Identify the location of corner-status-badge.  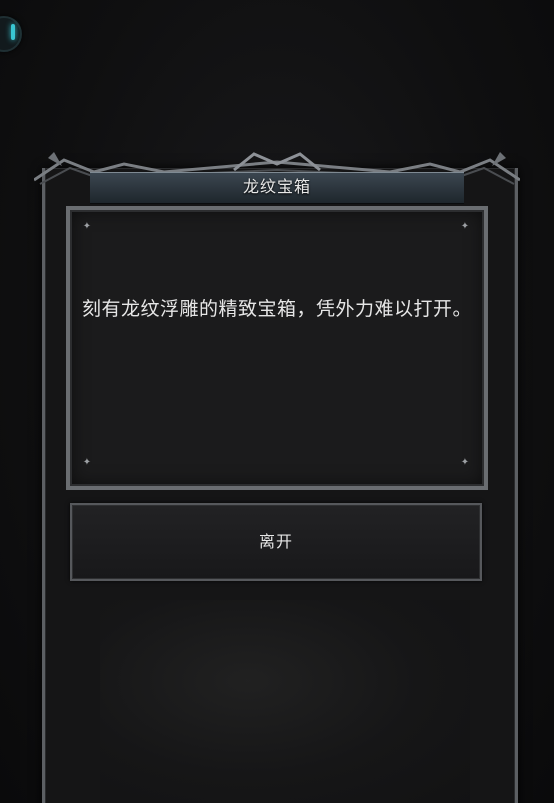
(11, 34).